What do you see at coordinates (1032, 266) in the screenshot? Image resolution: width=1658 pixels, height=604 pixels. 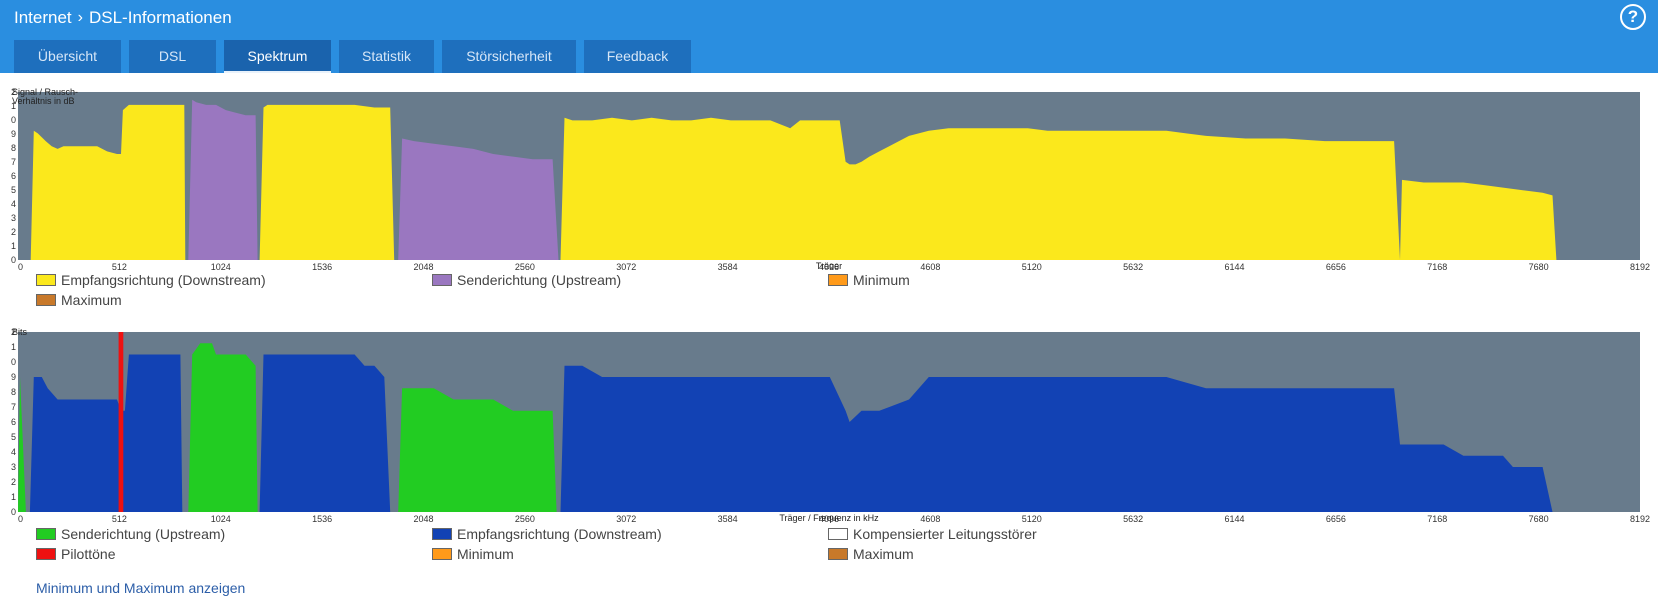 I see `x-tick-label: 5120` at bounding box center [1032, 266].